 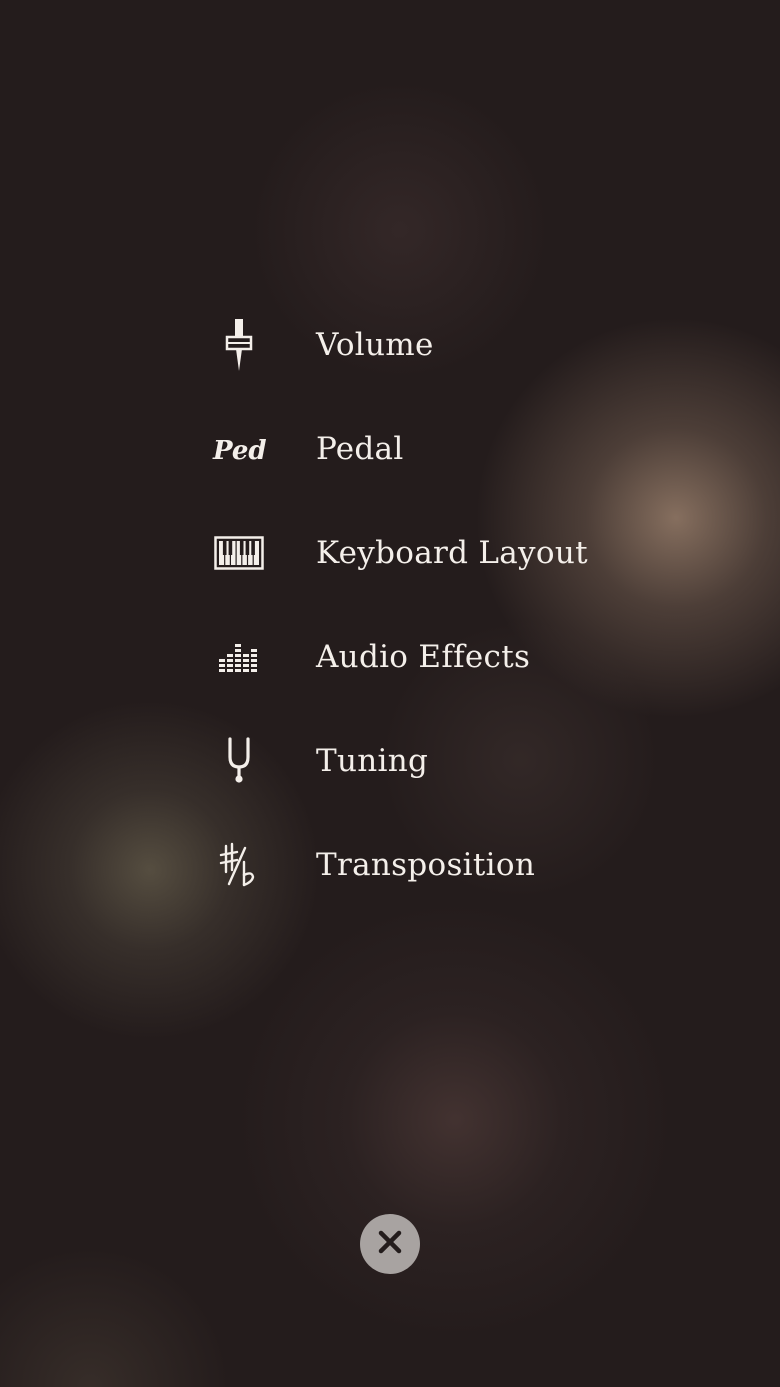 What do you see at coordinates (426, 865) in the screenshot?
I see `menu-item-label: Transposition` at bounding box center [426, 865].